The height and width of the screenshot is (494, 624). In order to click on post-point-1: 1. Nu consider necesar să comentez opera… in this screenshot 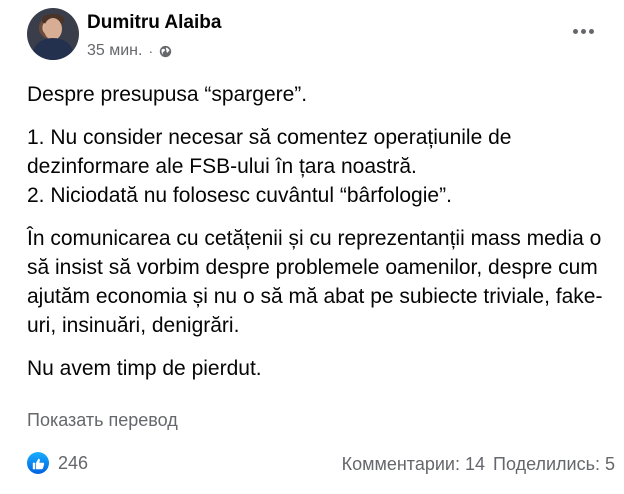, I will do `click(269, 152)`.